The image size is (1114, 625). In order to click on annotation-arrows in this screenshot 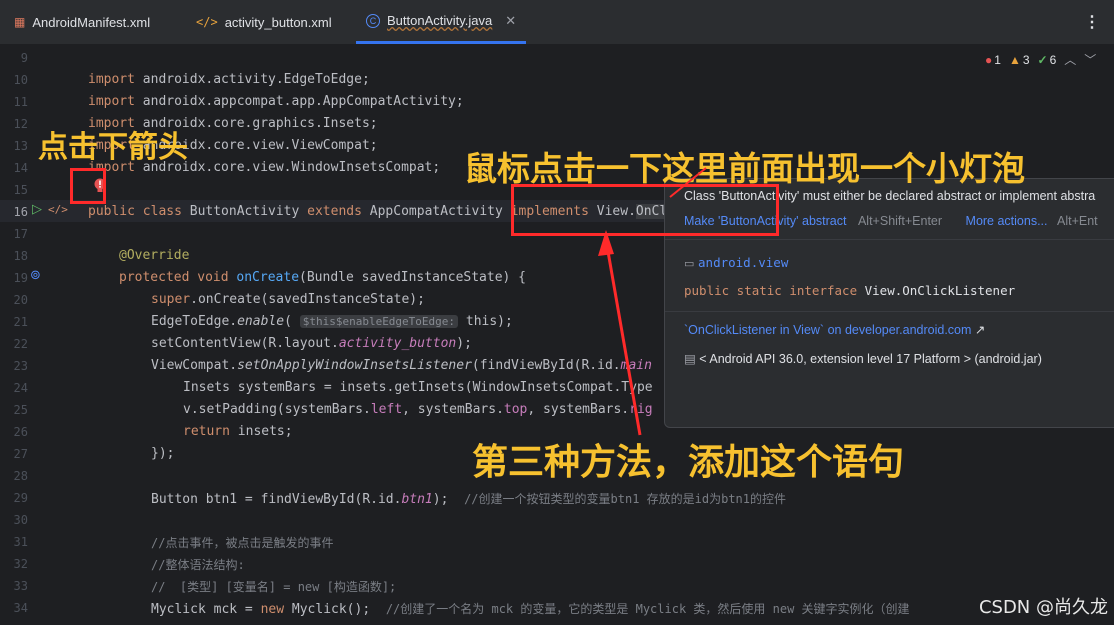, I will do `click(652, 301)`.